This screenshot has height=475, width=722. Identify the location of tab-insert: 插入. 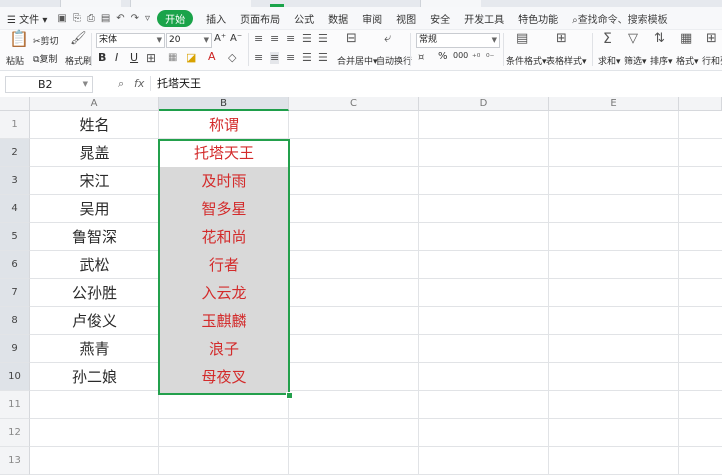
(216, 18).